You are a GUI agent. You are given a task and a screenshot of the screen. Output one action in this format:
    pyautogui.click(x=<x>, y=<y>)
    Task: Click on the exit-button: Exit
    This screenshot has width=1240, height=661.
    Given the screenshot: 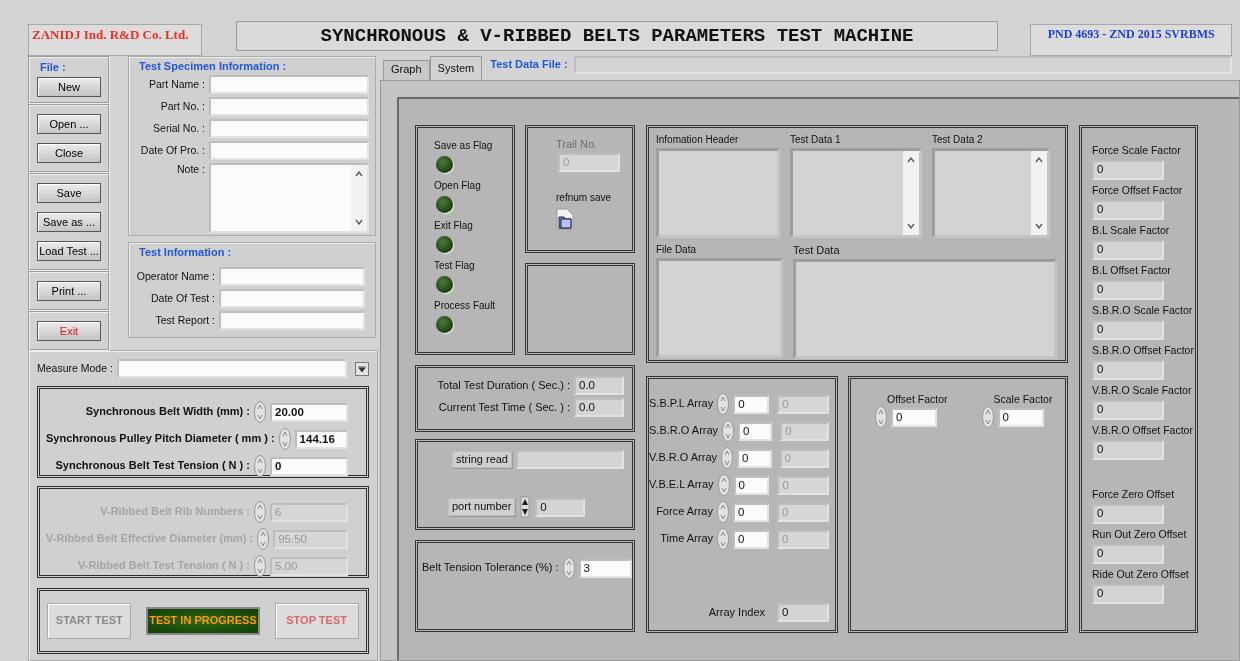 What is the action you would take?
    pyautogui.click(x=69, y=331)
    